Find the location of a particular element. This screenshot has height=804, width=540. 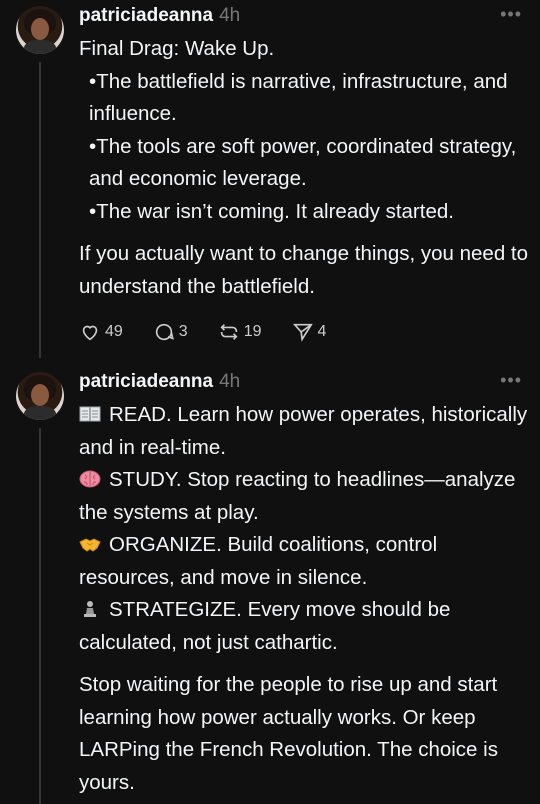

share-button: 4 is located at coordinates (309, 332).